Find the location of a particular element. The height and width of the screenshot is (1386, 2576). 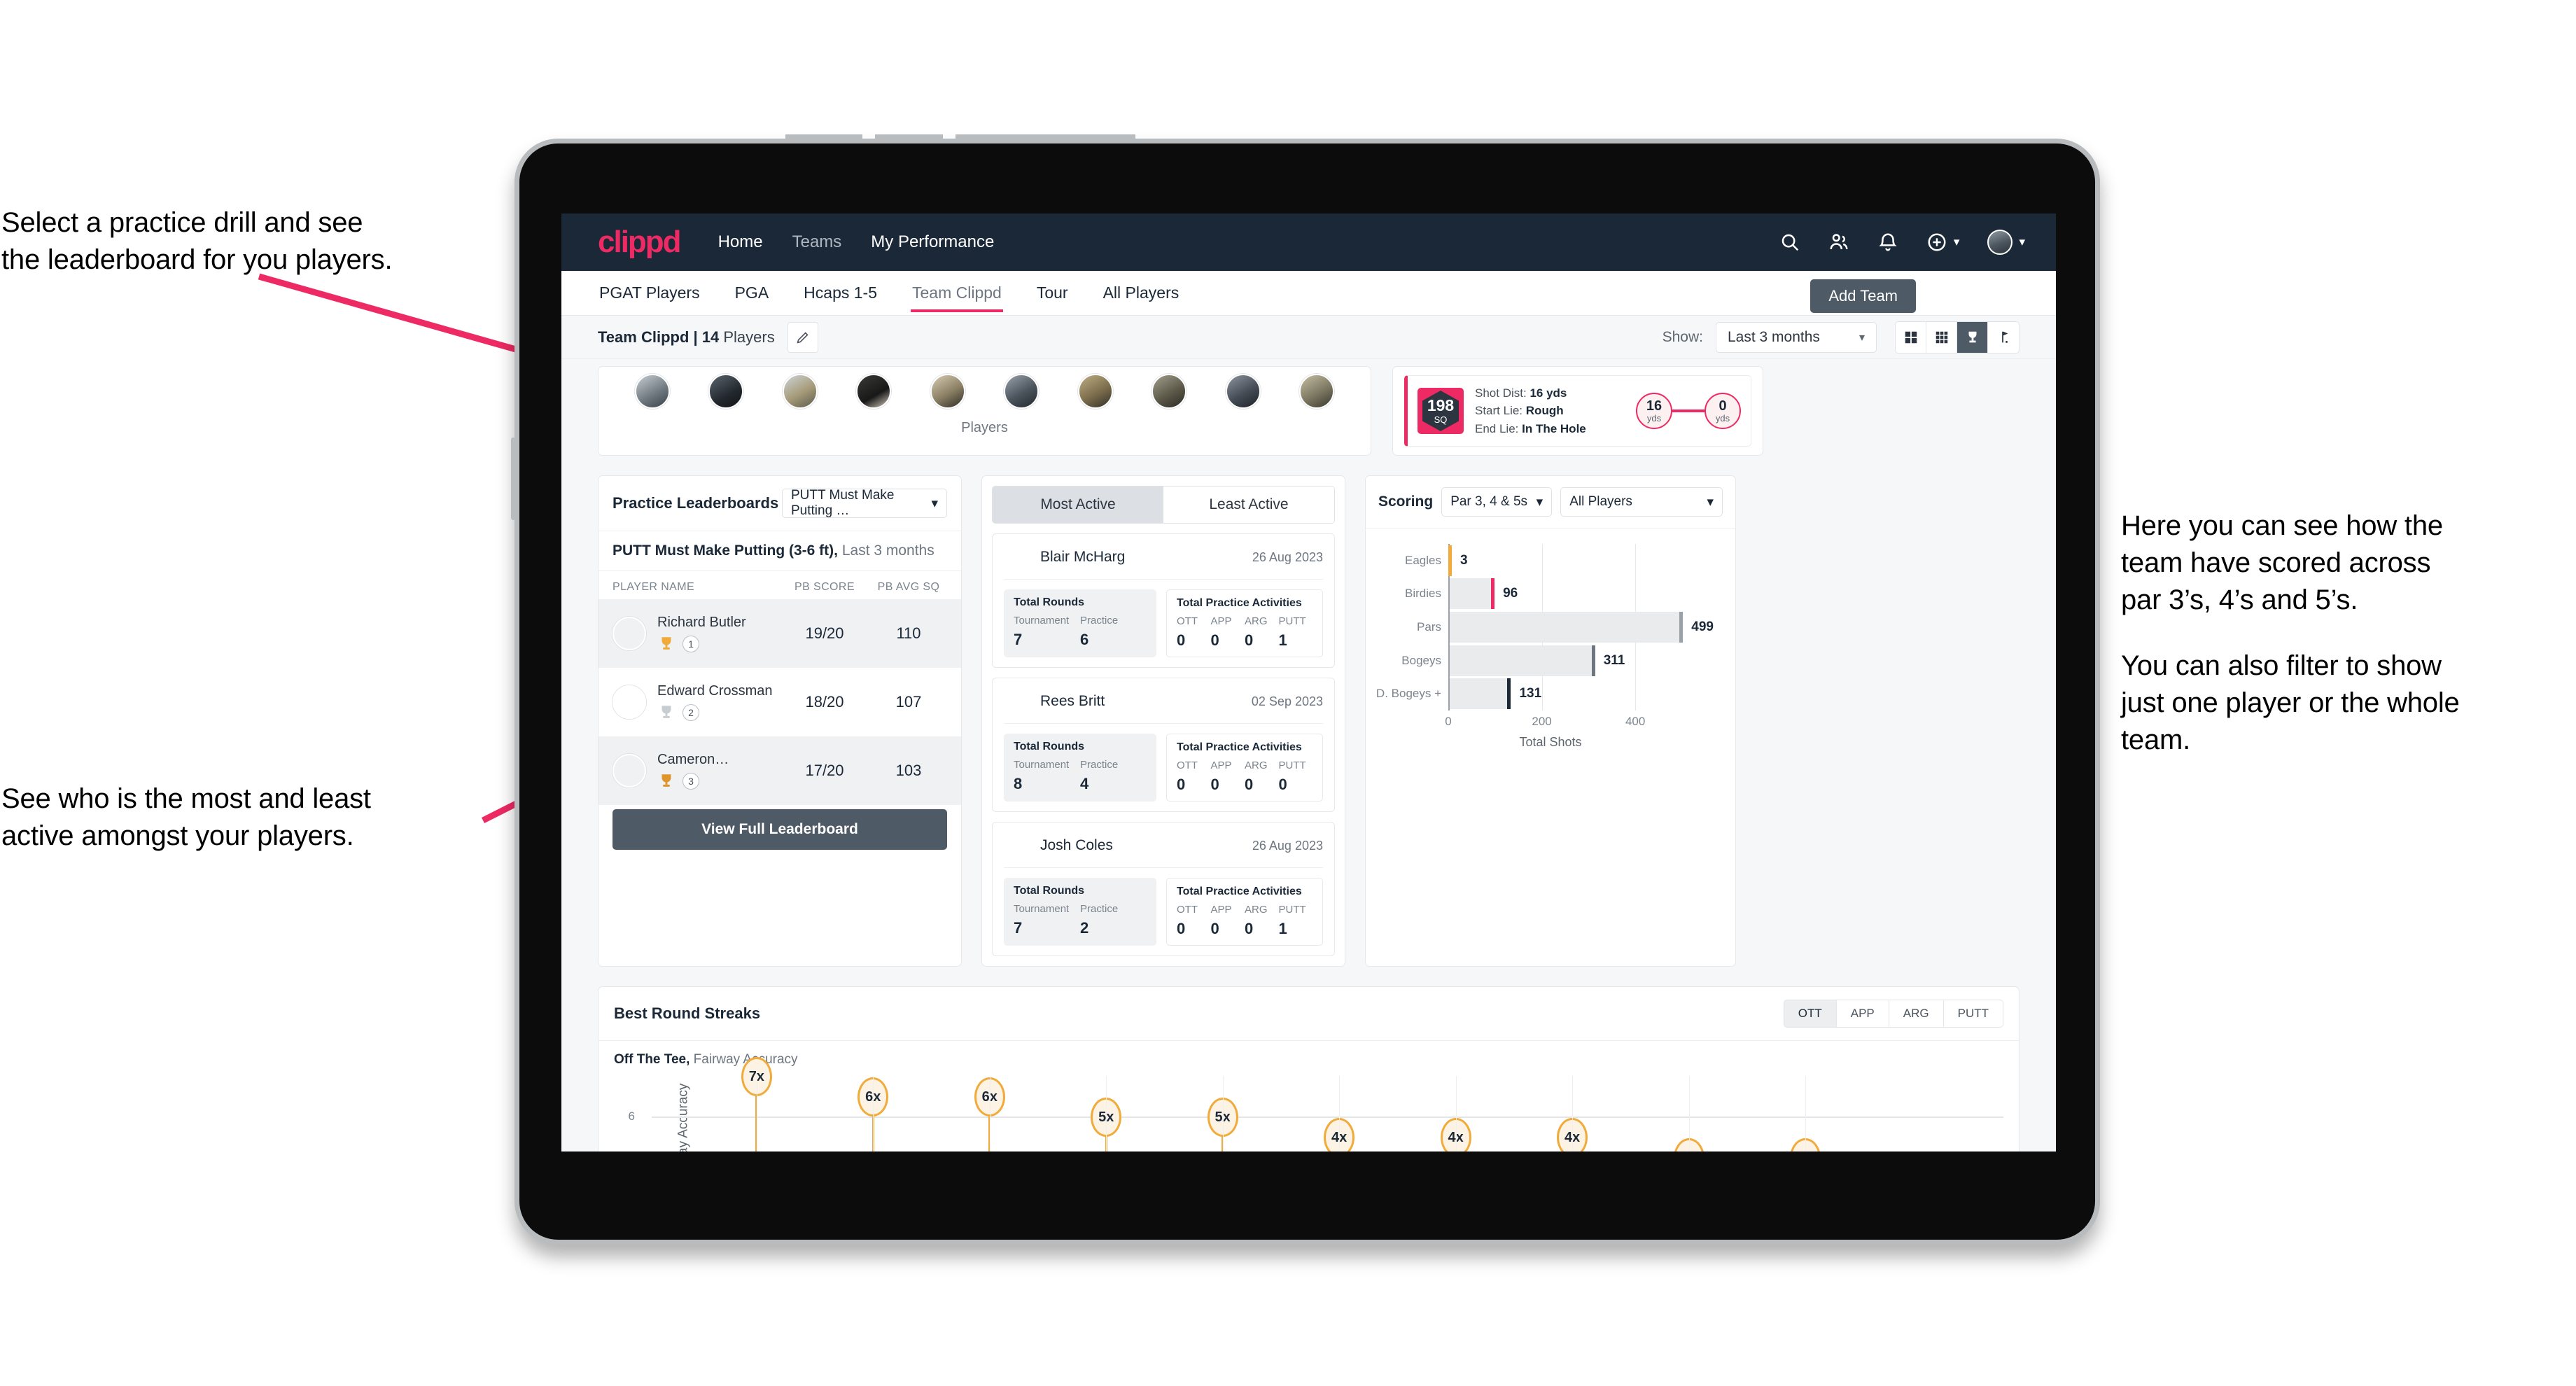

search-icon is located at coordinates (1789, 242).